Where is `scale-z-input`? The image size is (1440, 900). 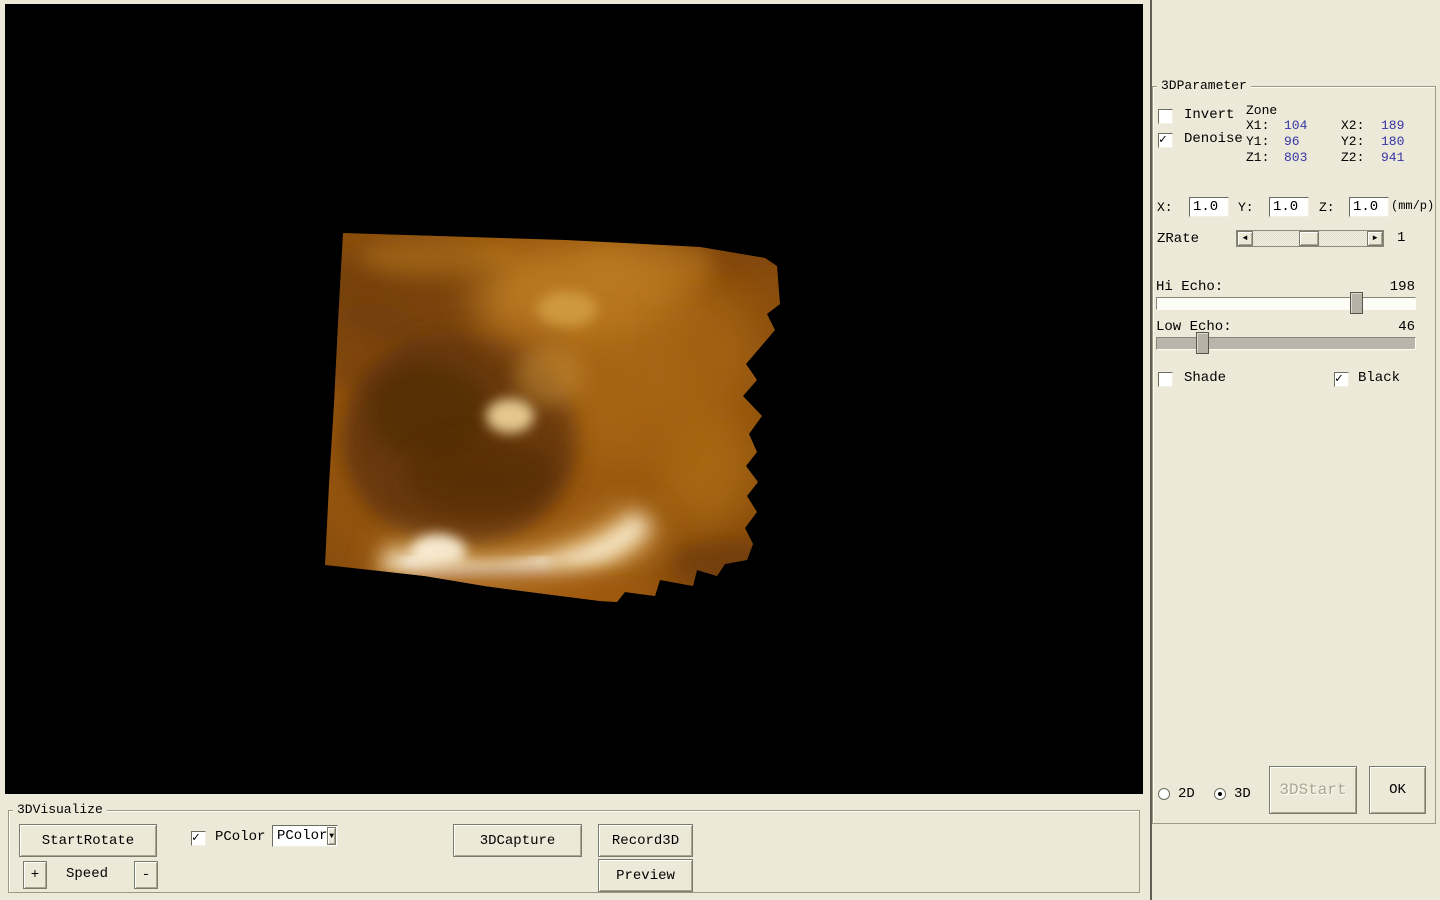
scale-z-input is located at coordinates (1369, 207).